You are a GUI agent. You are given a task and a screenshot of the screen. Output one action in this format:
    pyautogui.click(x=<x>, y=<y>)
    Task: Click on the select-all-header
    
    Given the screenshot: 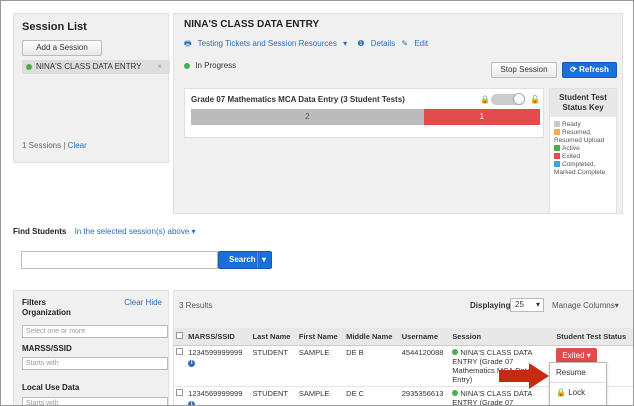 What is the action you would take?
    pyautogui.click(x=180, y=337)
    